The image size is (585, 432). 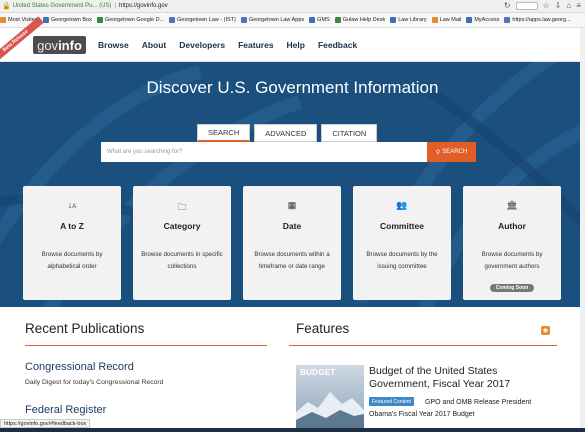 I want to click on publication-title-link: Federal Register, so click(x=65, y=410).